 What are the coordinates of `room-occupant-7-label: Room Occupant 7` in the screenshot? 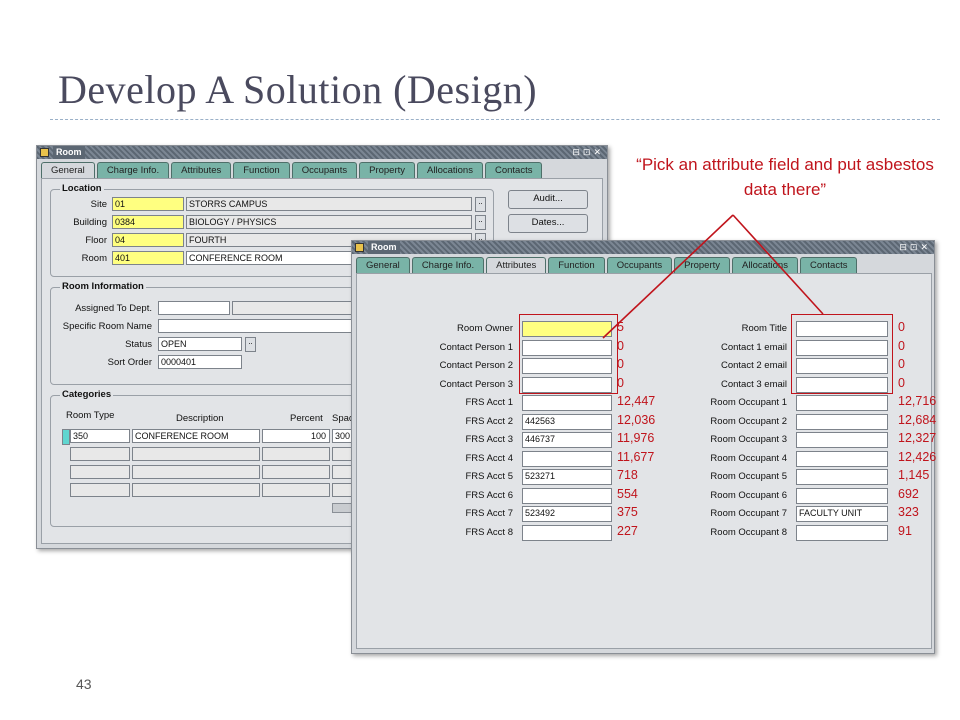 It's located at (748, 513).